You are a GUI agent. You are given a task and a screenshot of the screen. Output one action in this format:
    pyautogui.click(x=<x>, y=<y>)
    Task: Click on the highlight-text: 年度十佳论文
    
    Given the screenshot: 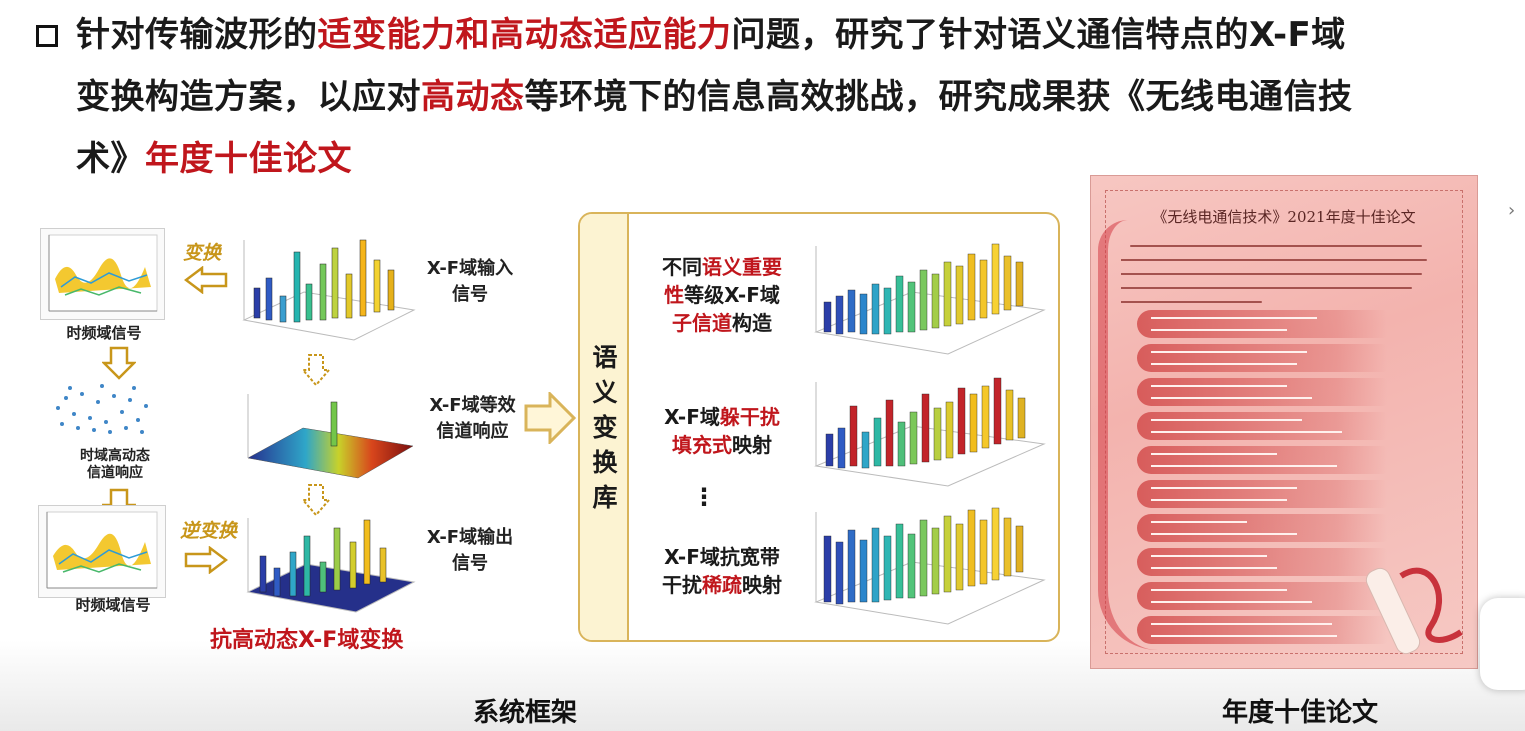 What is the action you would take?
    pyautogui.click(x=248, y=159)
    